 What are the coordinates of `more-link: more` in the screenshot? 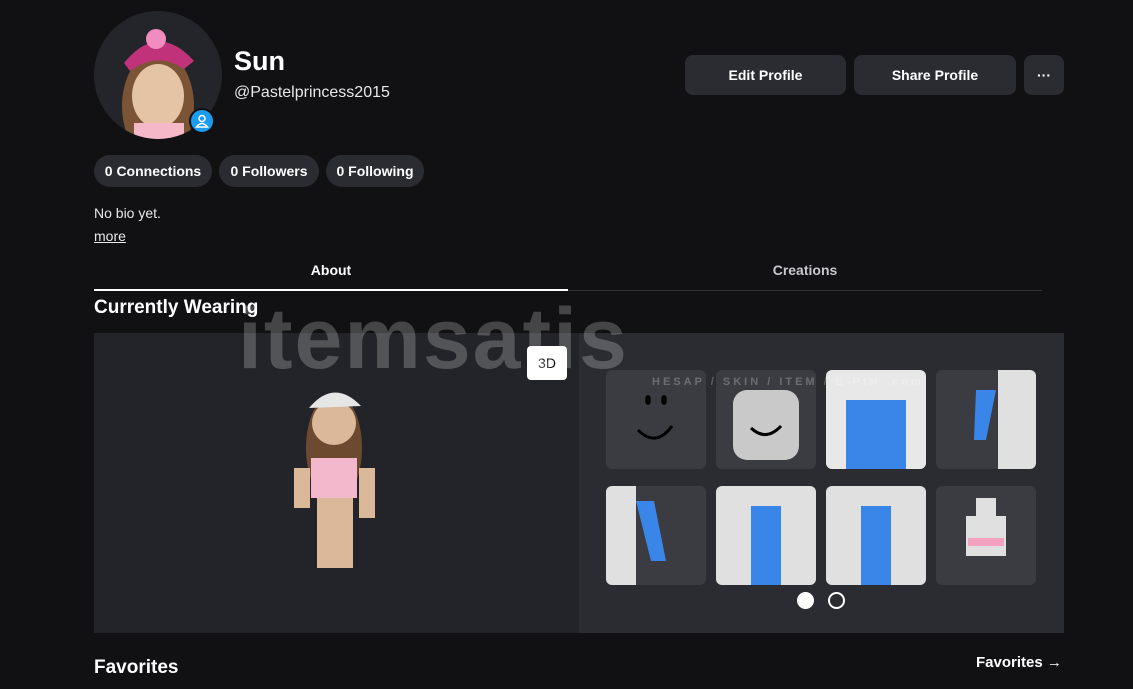 It's located at (110, 236).